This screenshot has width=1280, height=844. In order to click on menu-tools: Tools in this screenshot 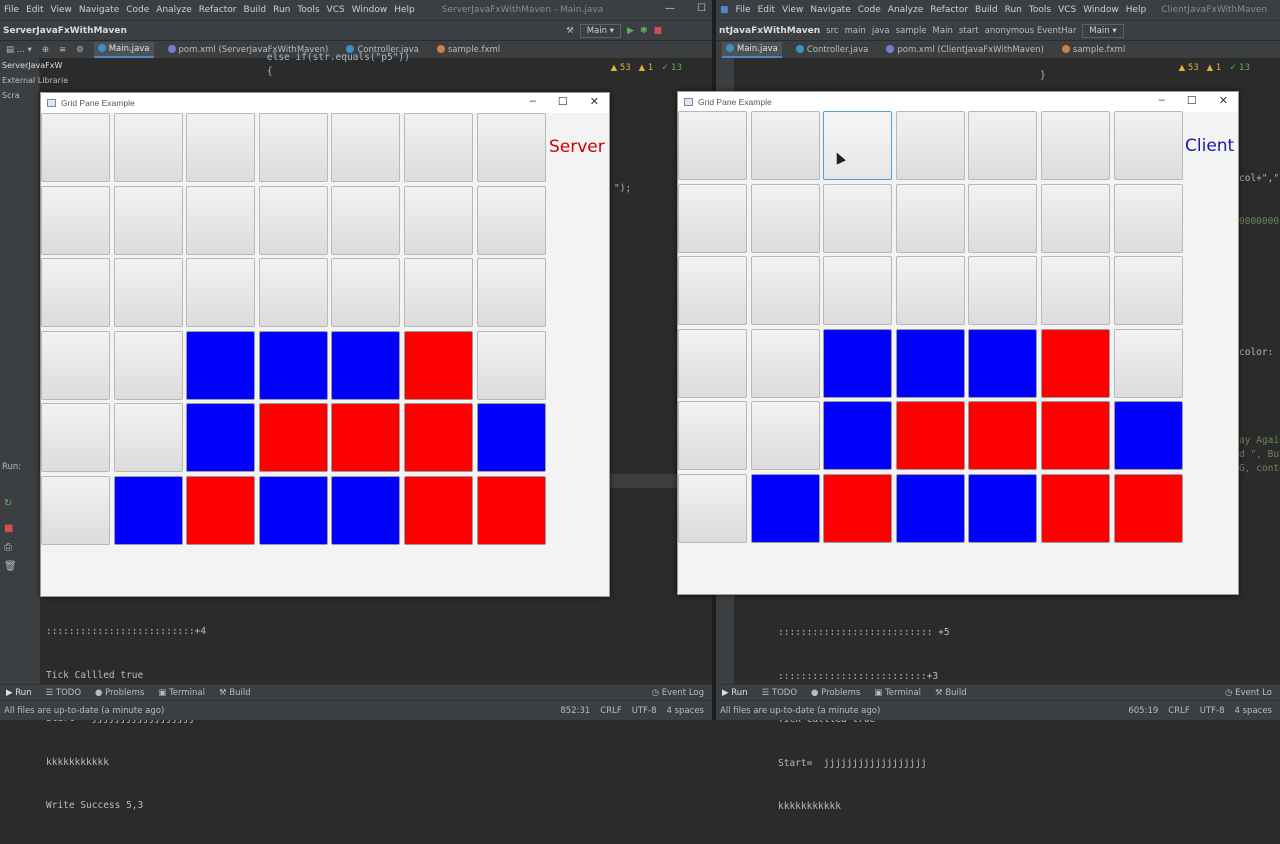, I will do `click(308, 10)`.